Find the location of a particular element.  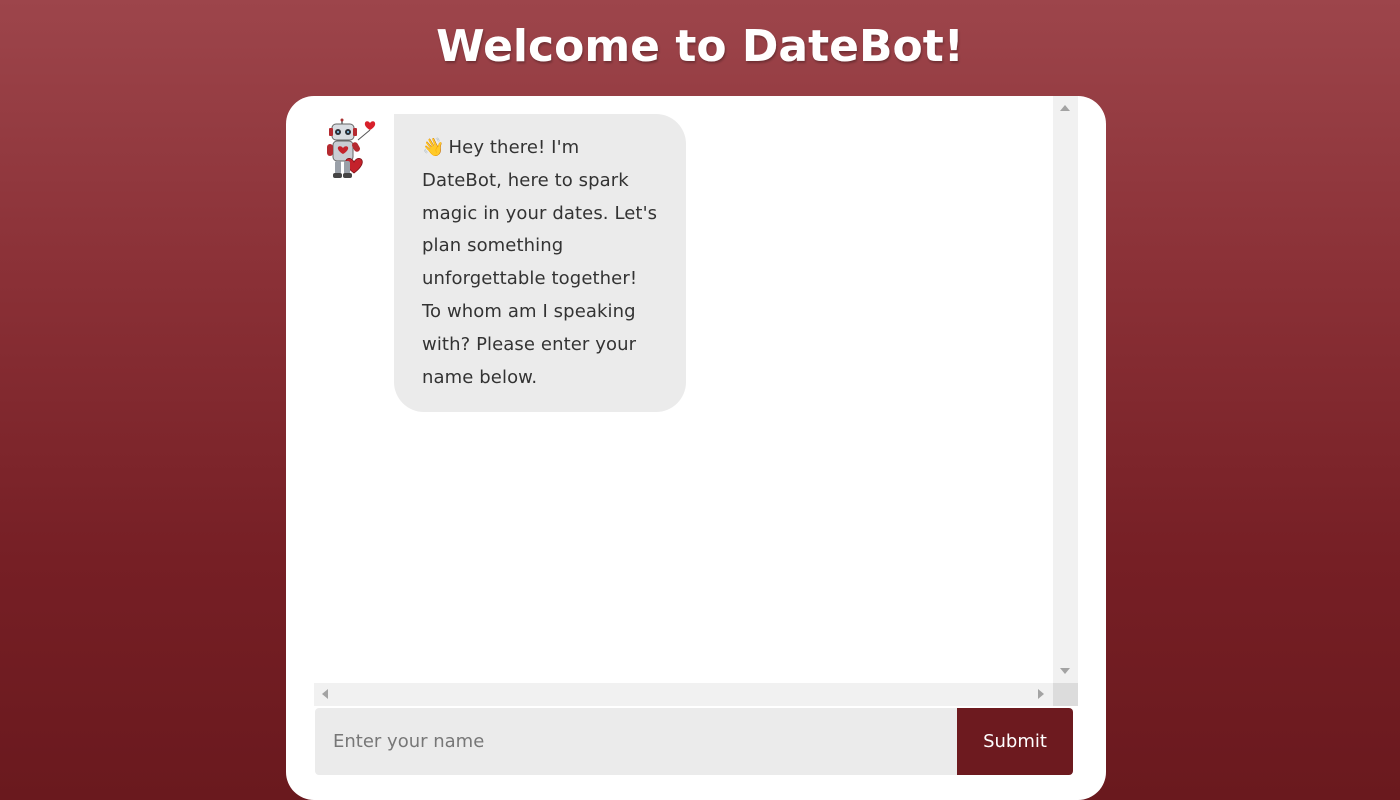

scroll-right-arrow-icon is located at coordinates (1041, 694).